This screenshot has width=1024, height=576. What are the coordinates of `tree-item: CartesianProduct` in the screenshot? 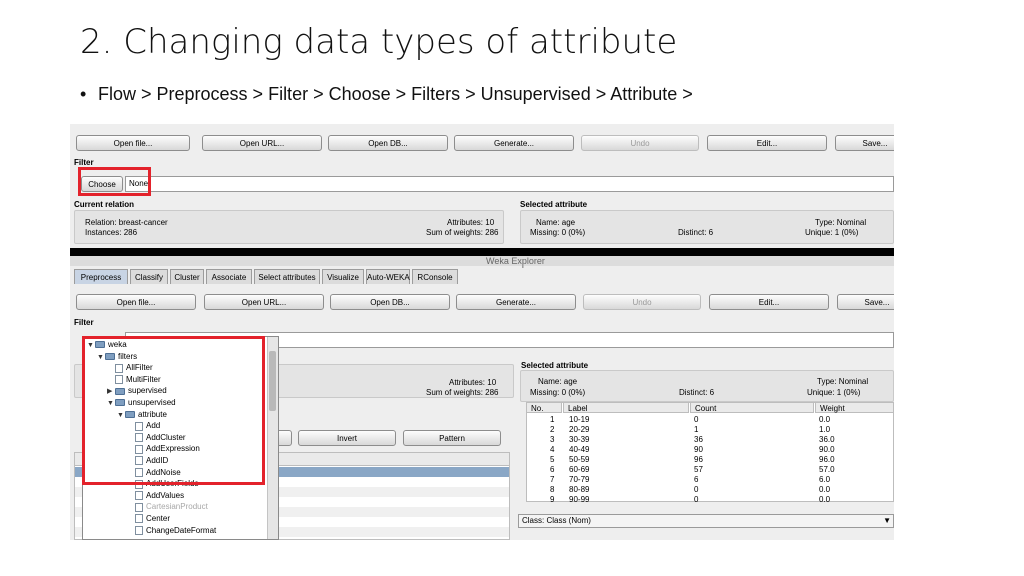 It's located at (167, 506).